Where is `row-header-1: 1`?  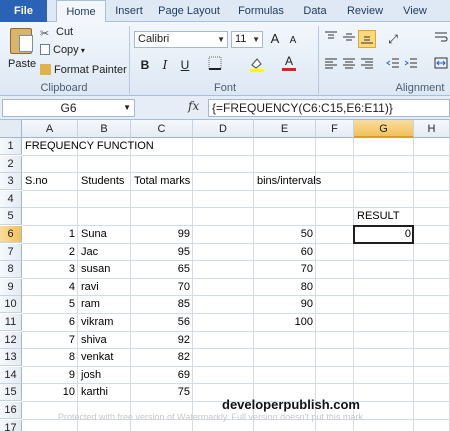 row-header-1: 1 is located at coordinates (11, 146).